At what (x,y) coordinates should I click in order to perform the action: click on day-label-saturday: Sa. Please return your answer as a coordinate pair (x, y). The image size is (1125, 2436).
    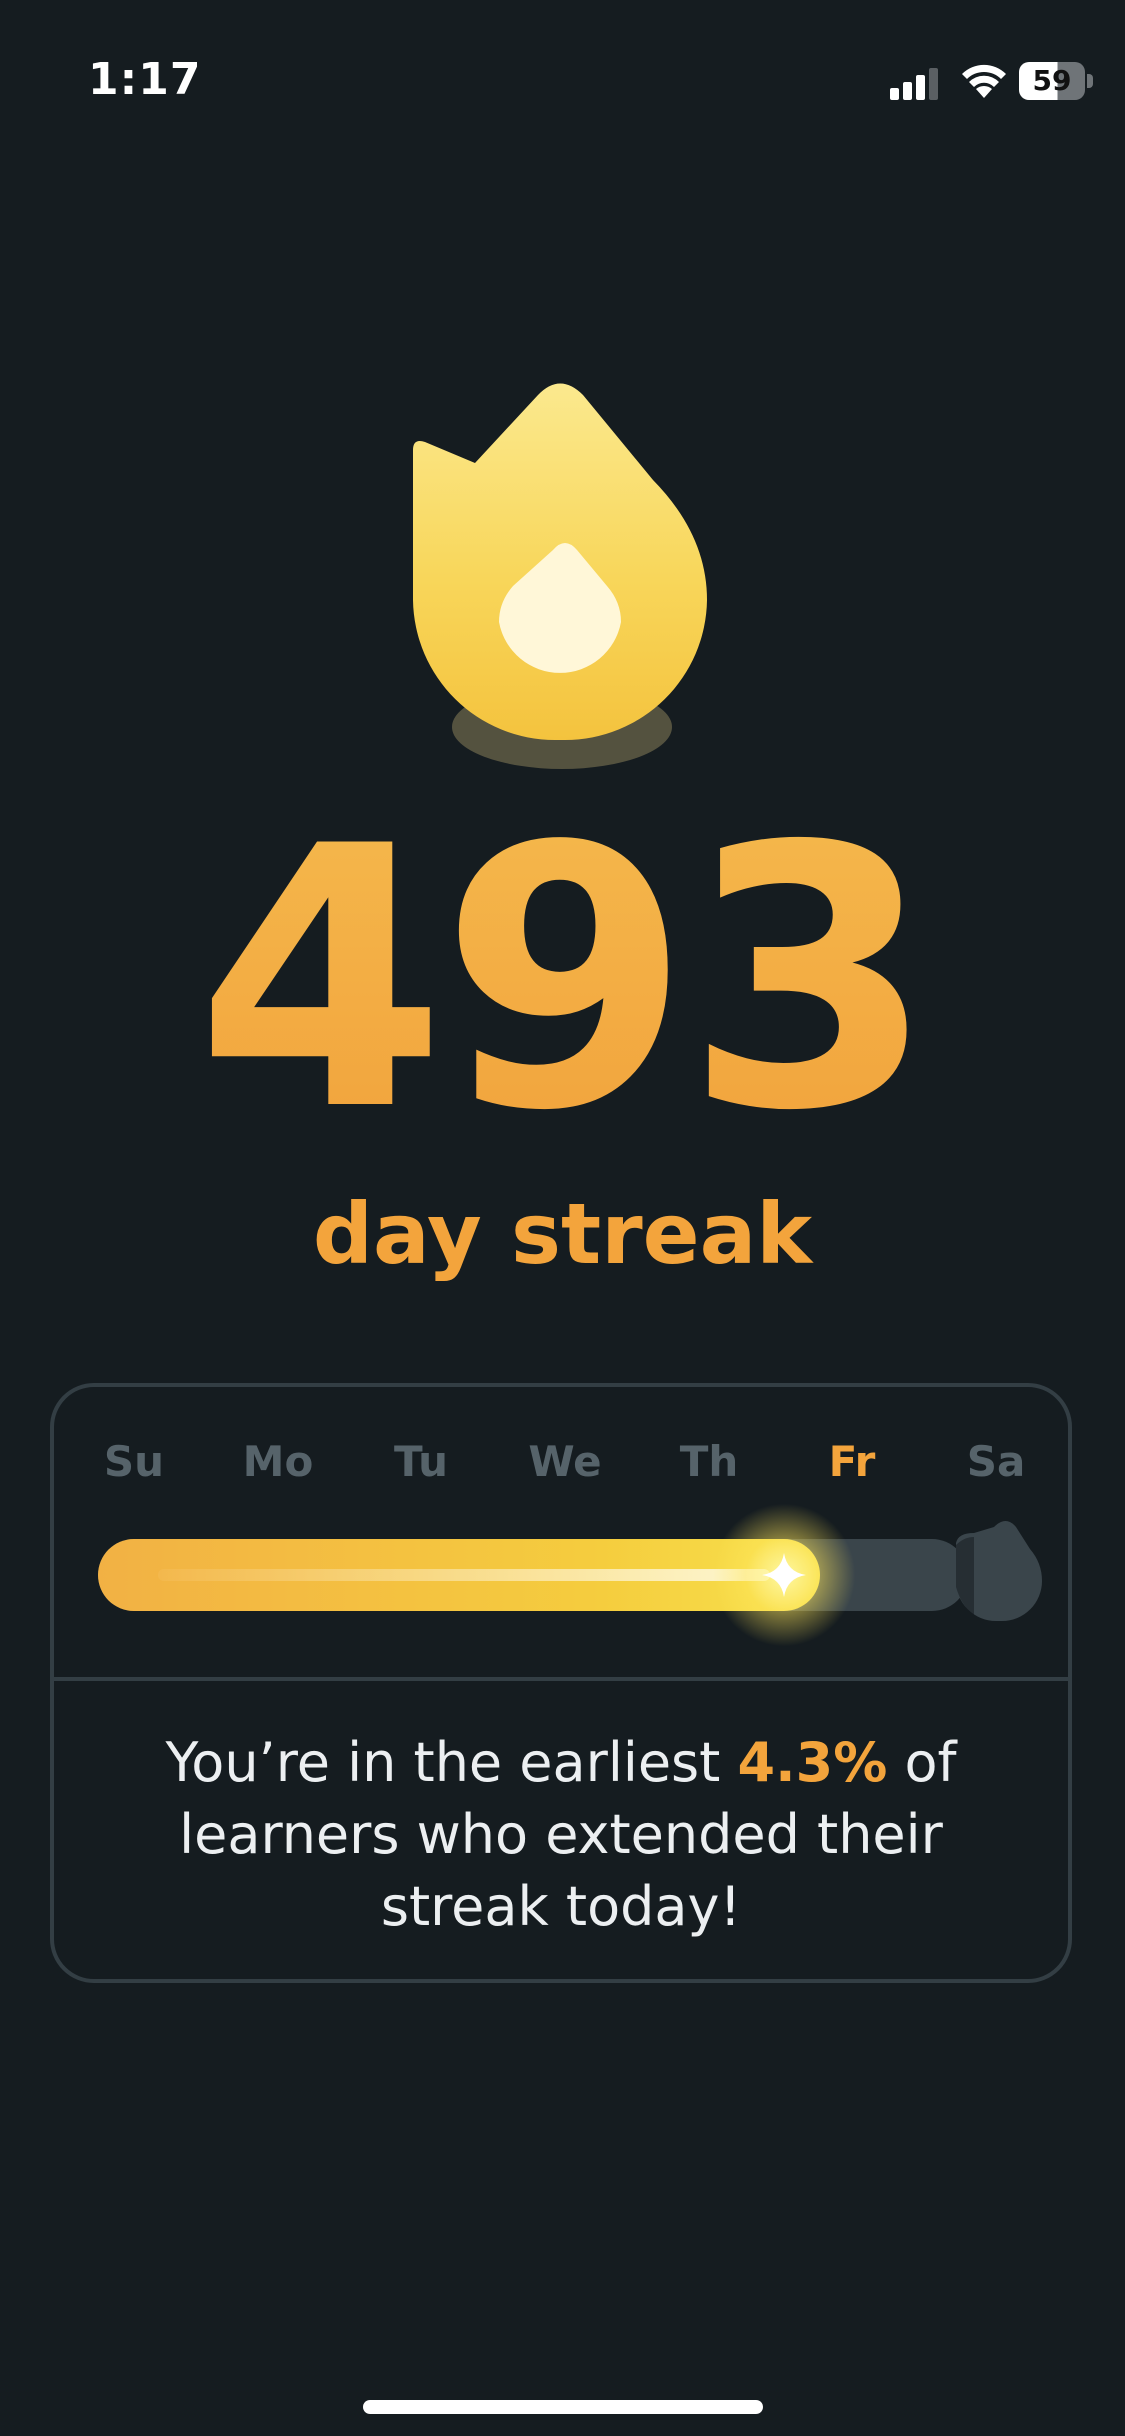
    Looking at the image, I should click on (996, 1461).